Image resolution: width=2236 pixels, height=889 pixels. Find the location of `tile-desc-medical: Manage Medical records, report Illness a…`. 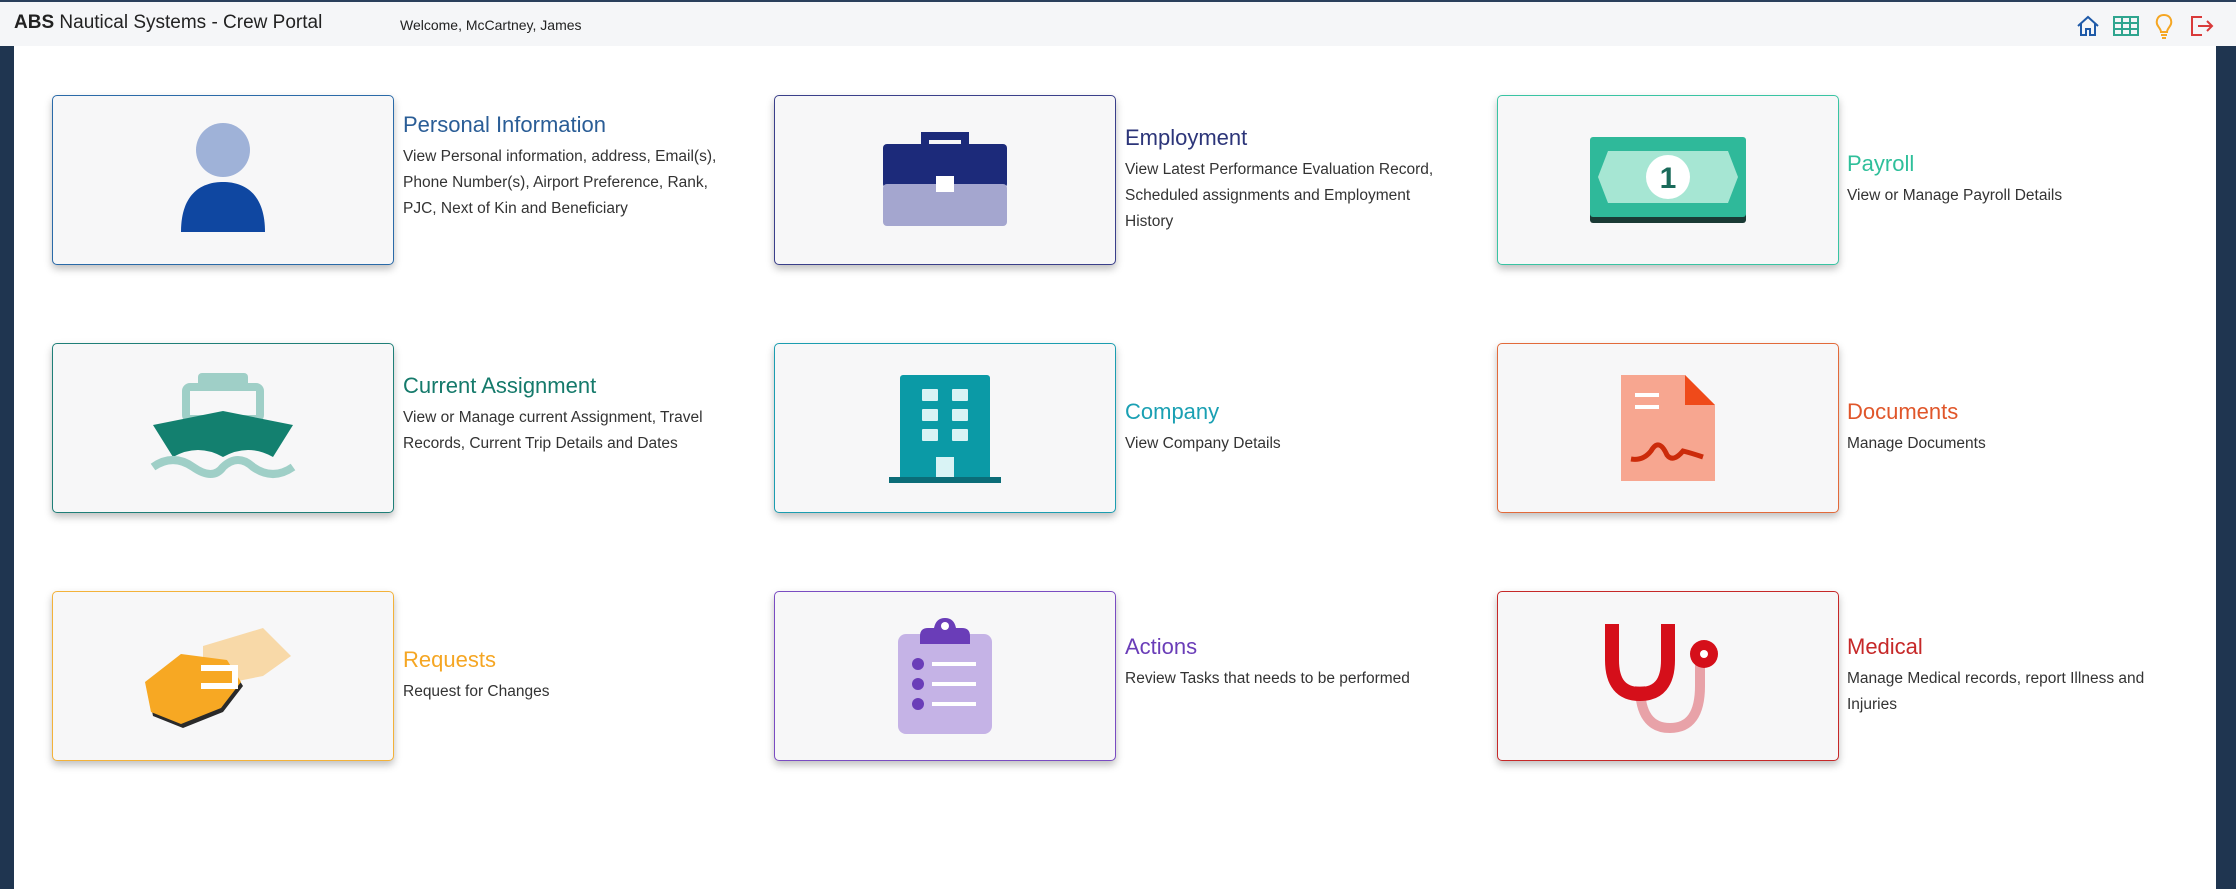

tile-desc-medical: Manage Medical records, report Illness a… is located at coordinates (1996, 691).